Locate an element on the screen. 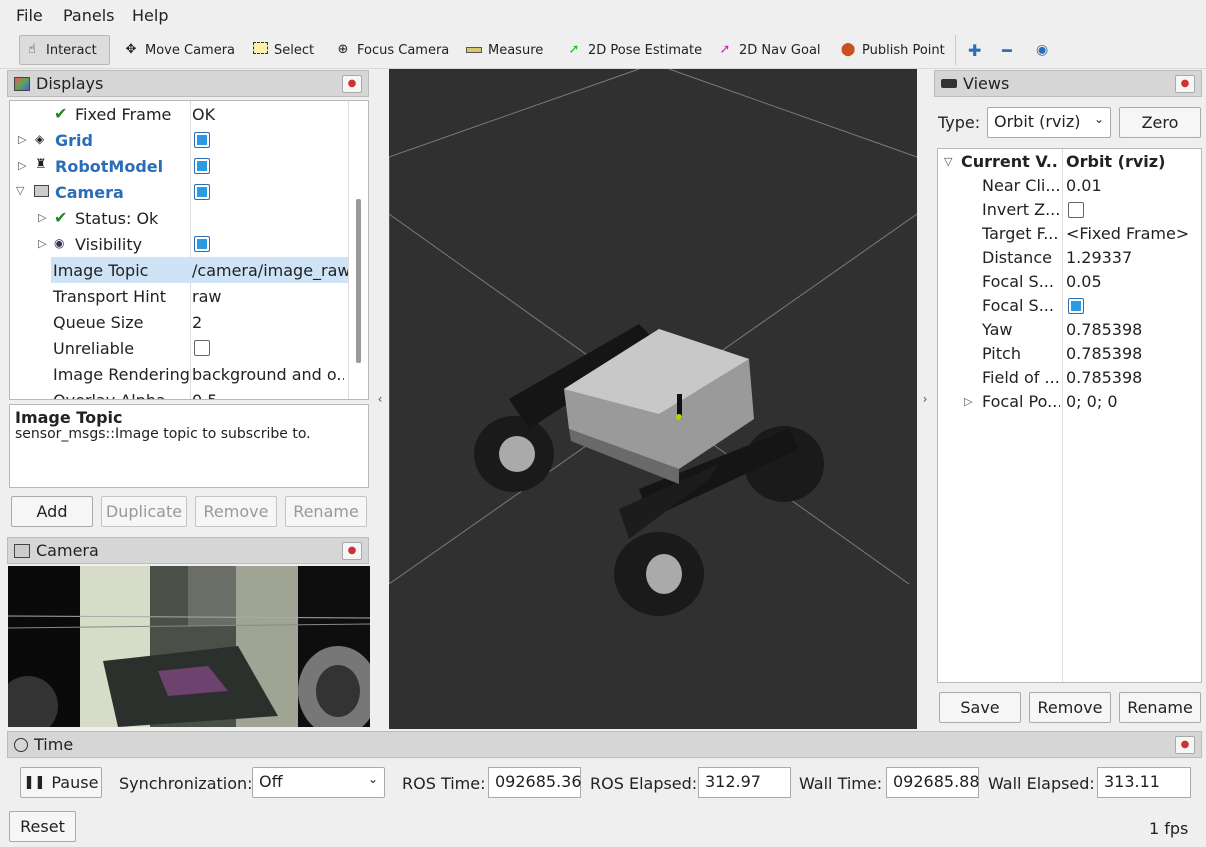  eye-icon: ◉ is located at coordinates (1042, 50).